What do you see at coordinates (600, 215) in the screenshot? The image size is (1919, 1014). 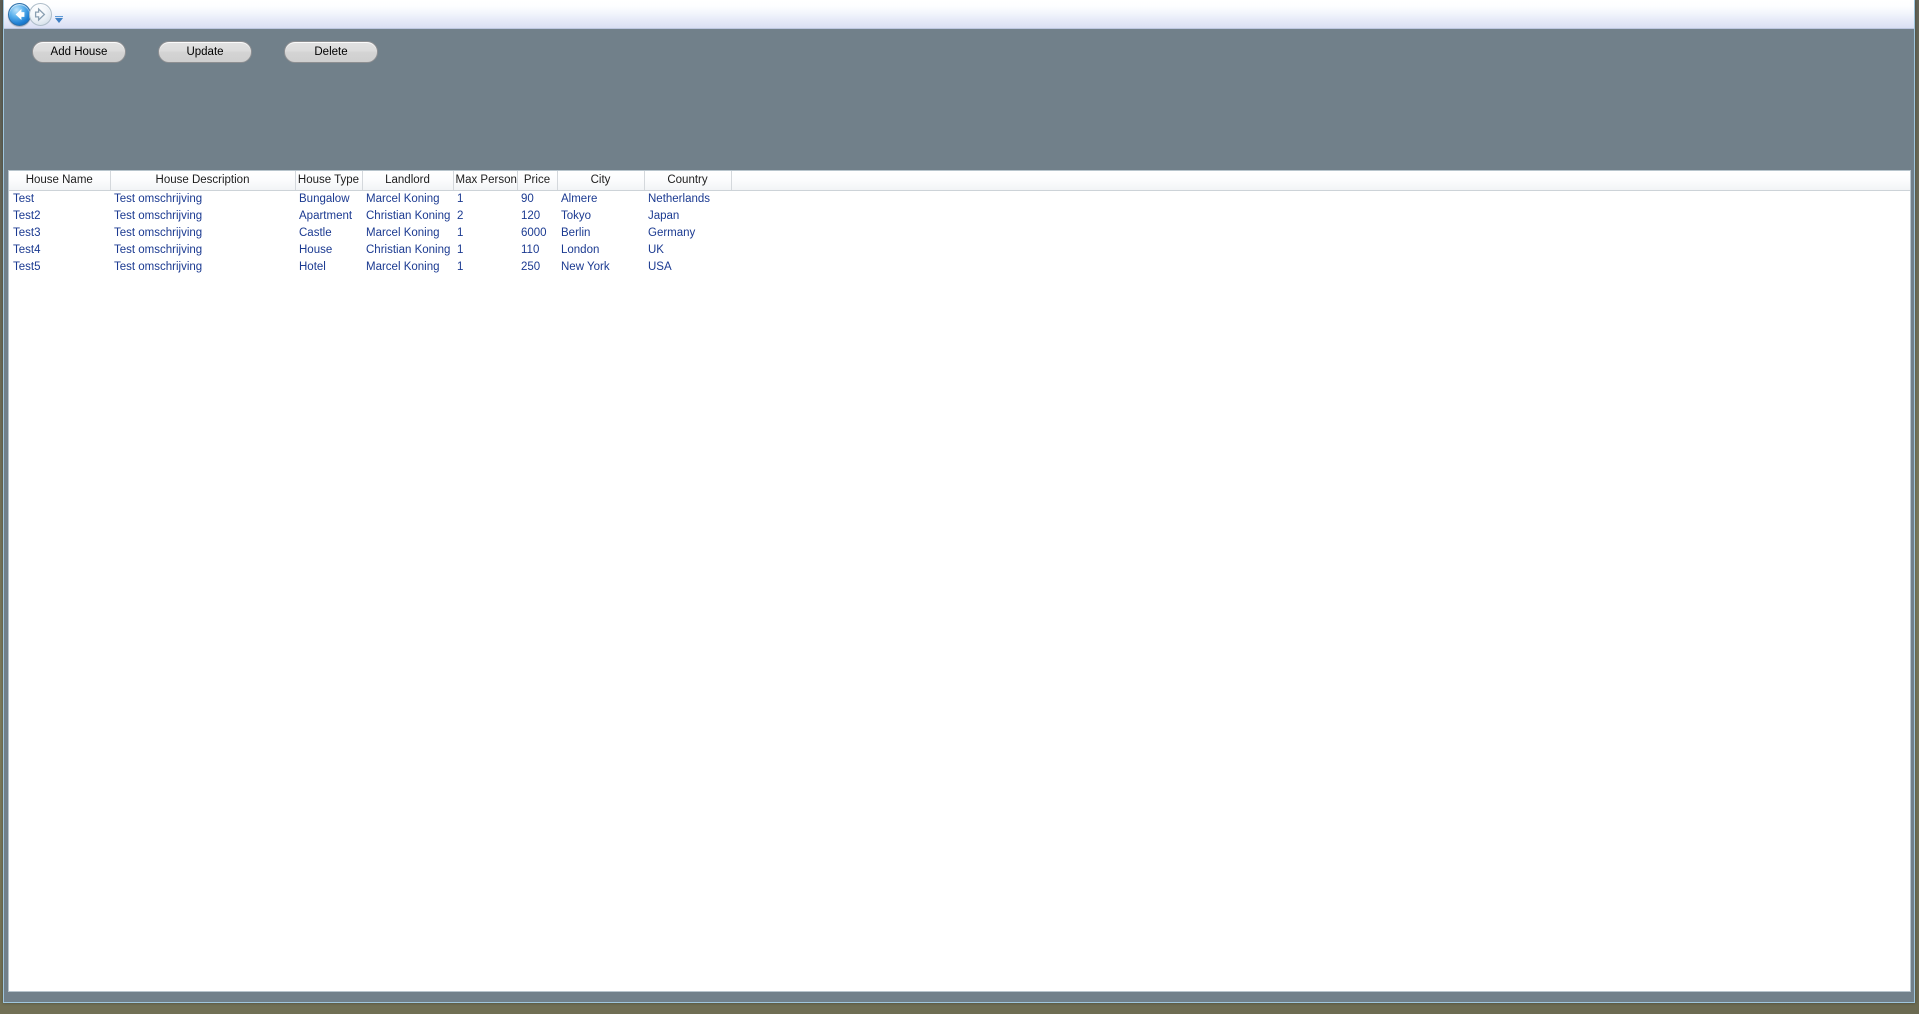 I see `cell-city: Tokyo` at bounding box center [600, 215].